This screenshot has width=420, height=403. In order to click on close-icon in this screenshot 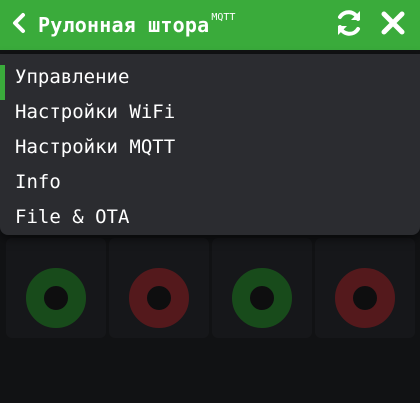, I will do `click(393, 25)`.